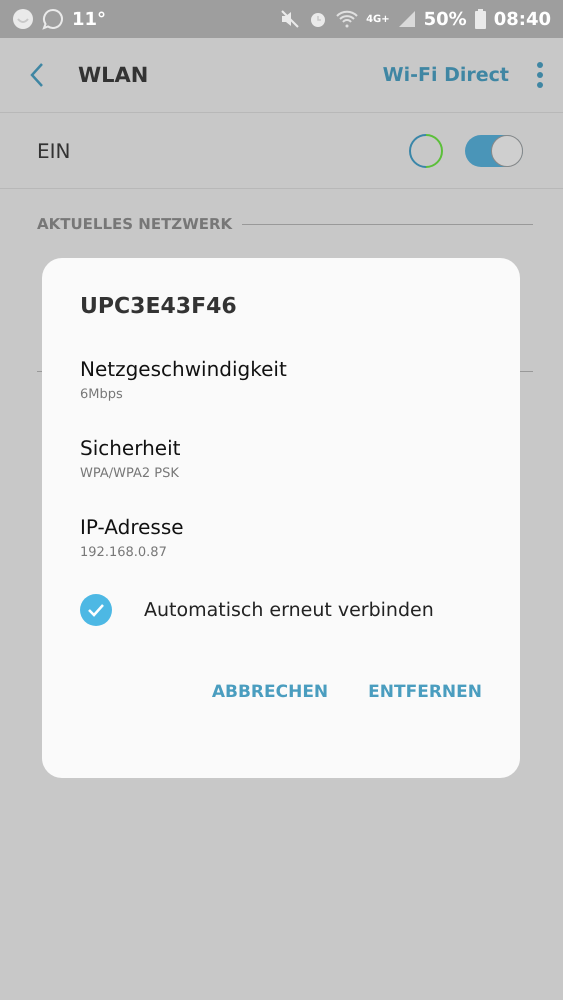 Image resolution: width=563 pixels, height=1000 pixels. What do you see at coordinates (89, 19) in the screenshot?
I see `temperature-text: 11°` at bounding box center [89, 19].